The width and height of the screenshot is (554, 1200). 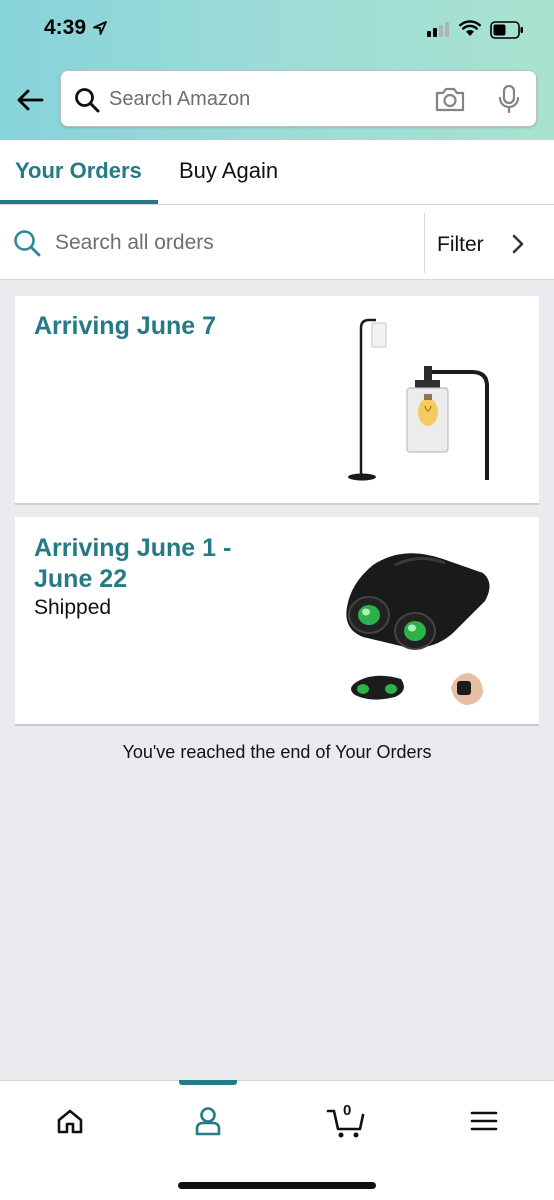 What do you see at coordinates (79, 202) in the screenshot?
I see `active-tab-indicator` at bounding box center [79, 202].